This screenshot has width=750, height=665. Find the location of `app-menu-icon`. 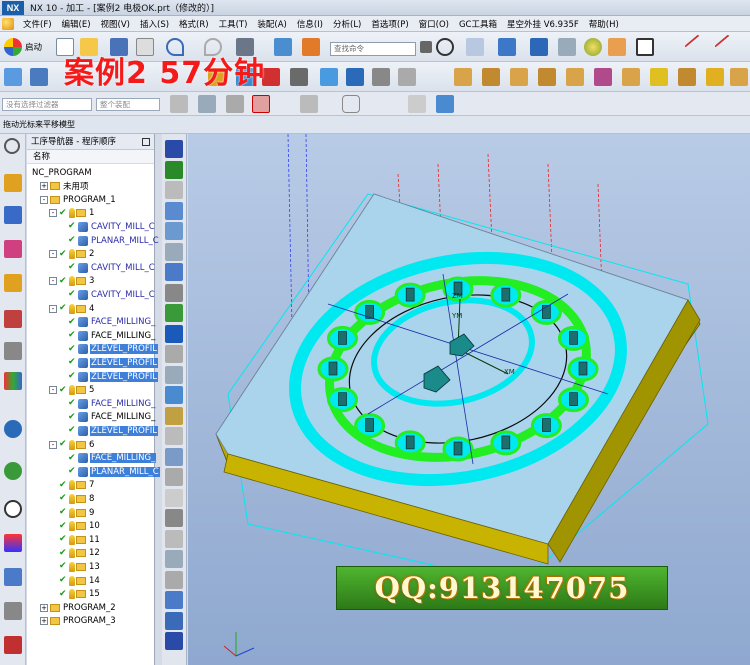

app-menu-icon is located at coordinates (8, 23).